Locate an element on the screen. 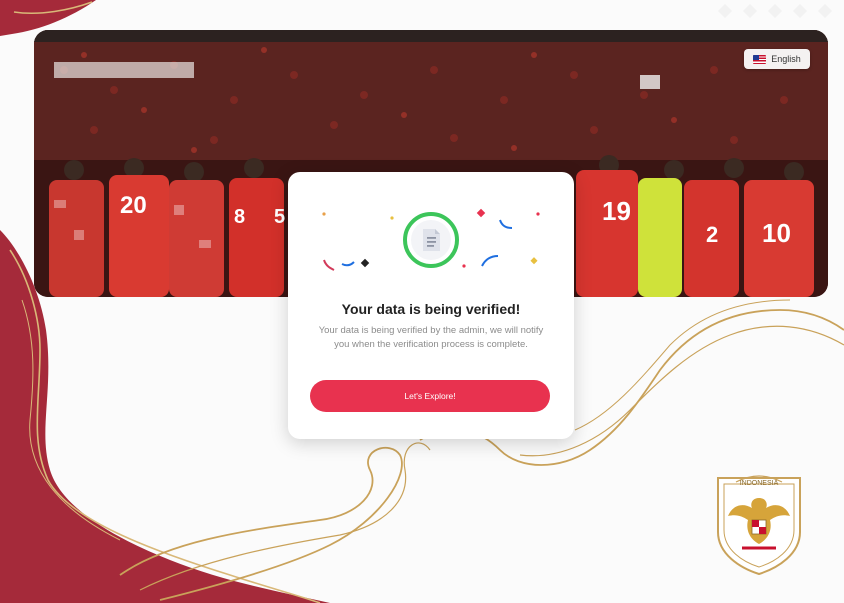 This screenshot has height=603, width=844. jersey-number: 10 is located at coordinates (776, 233).